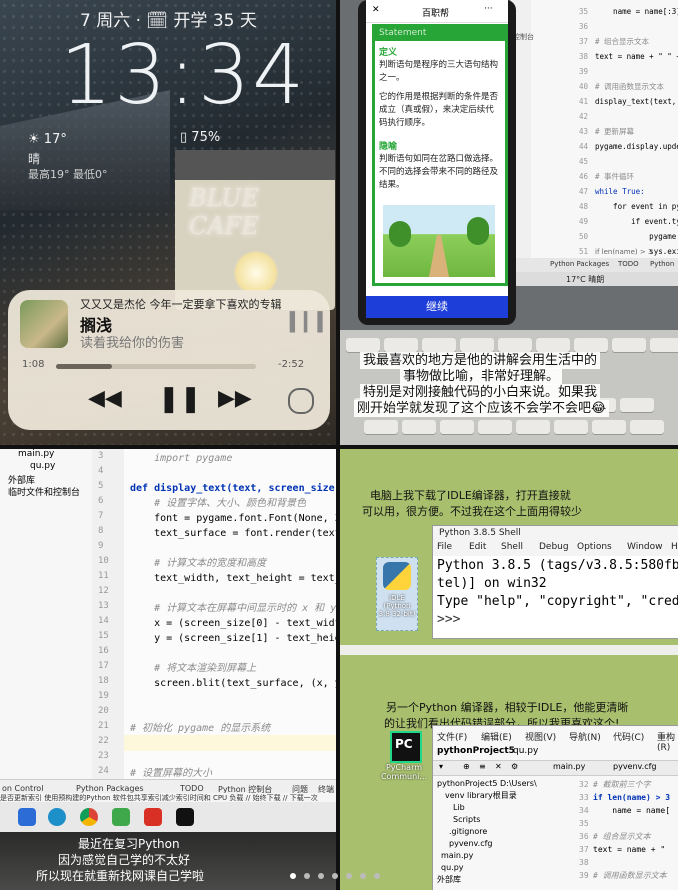 The height and width of the screenshot is (890, 678). I want to click on pycharm-menu-item: 代码(C), so click(628, 736).